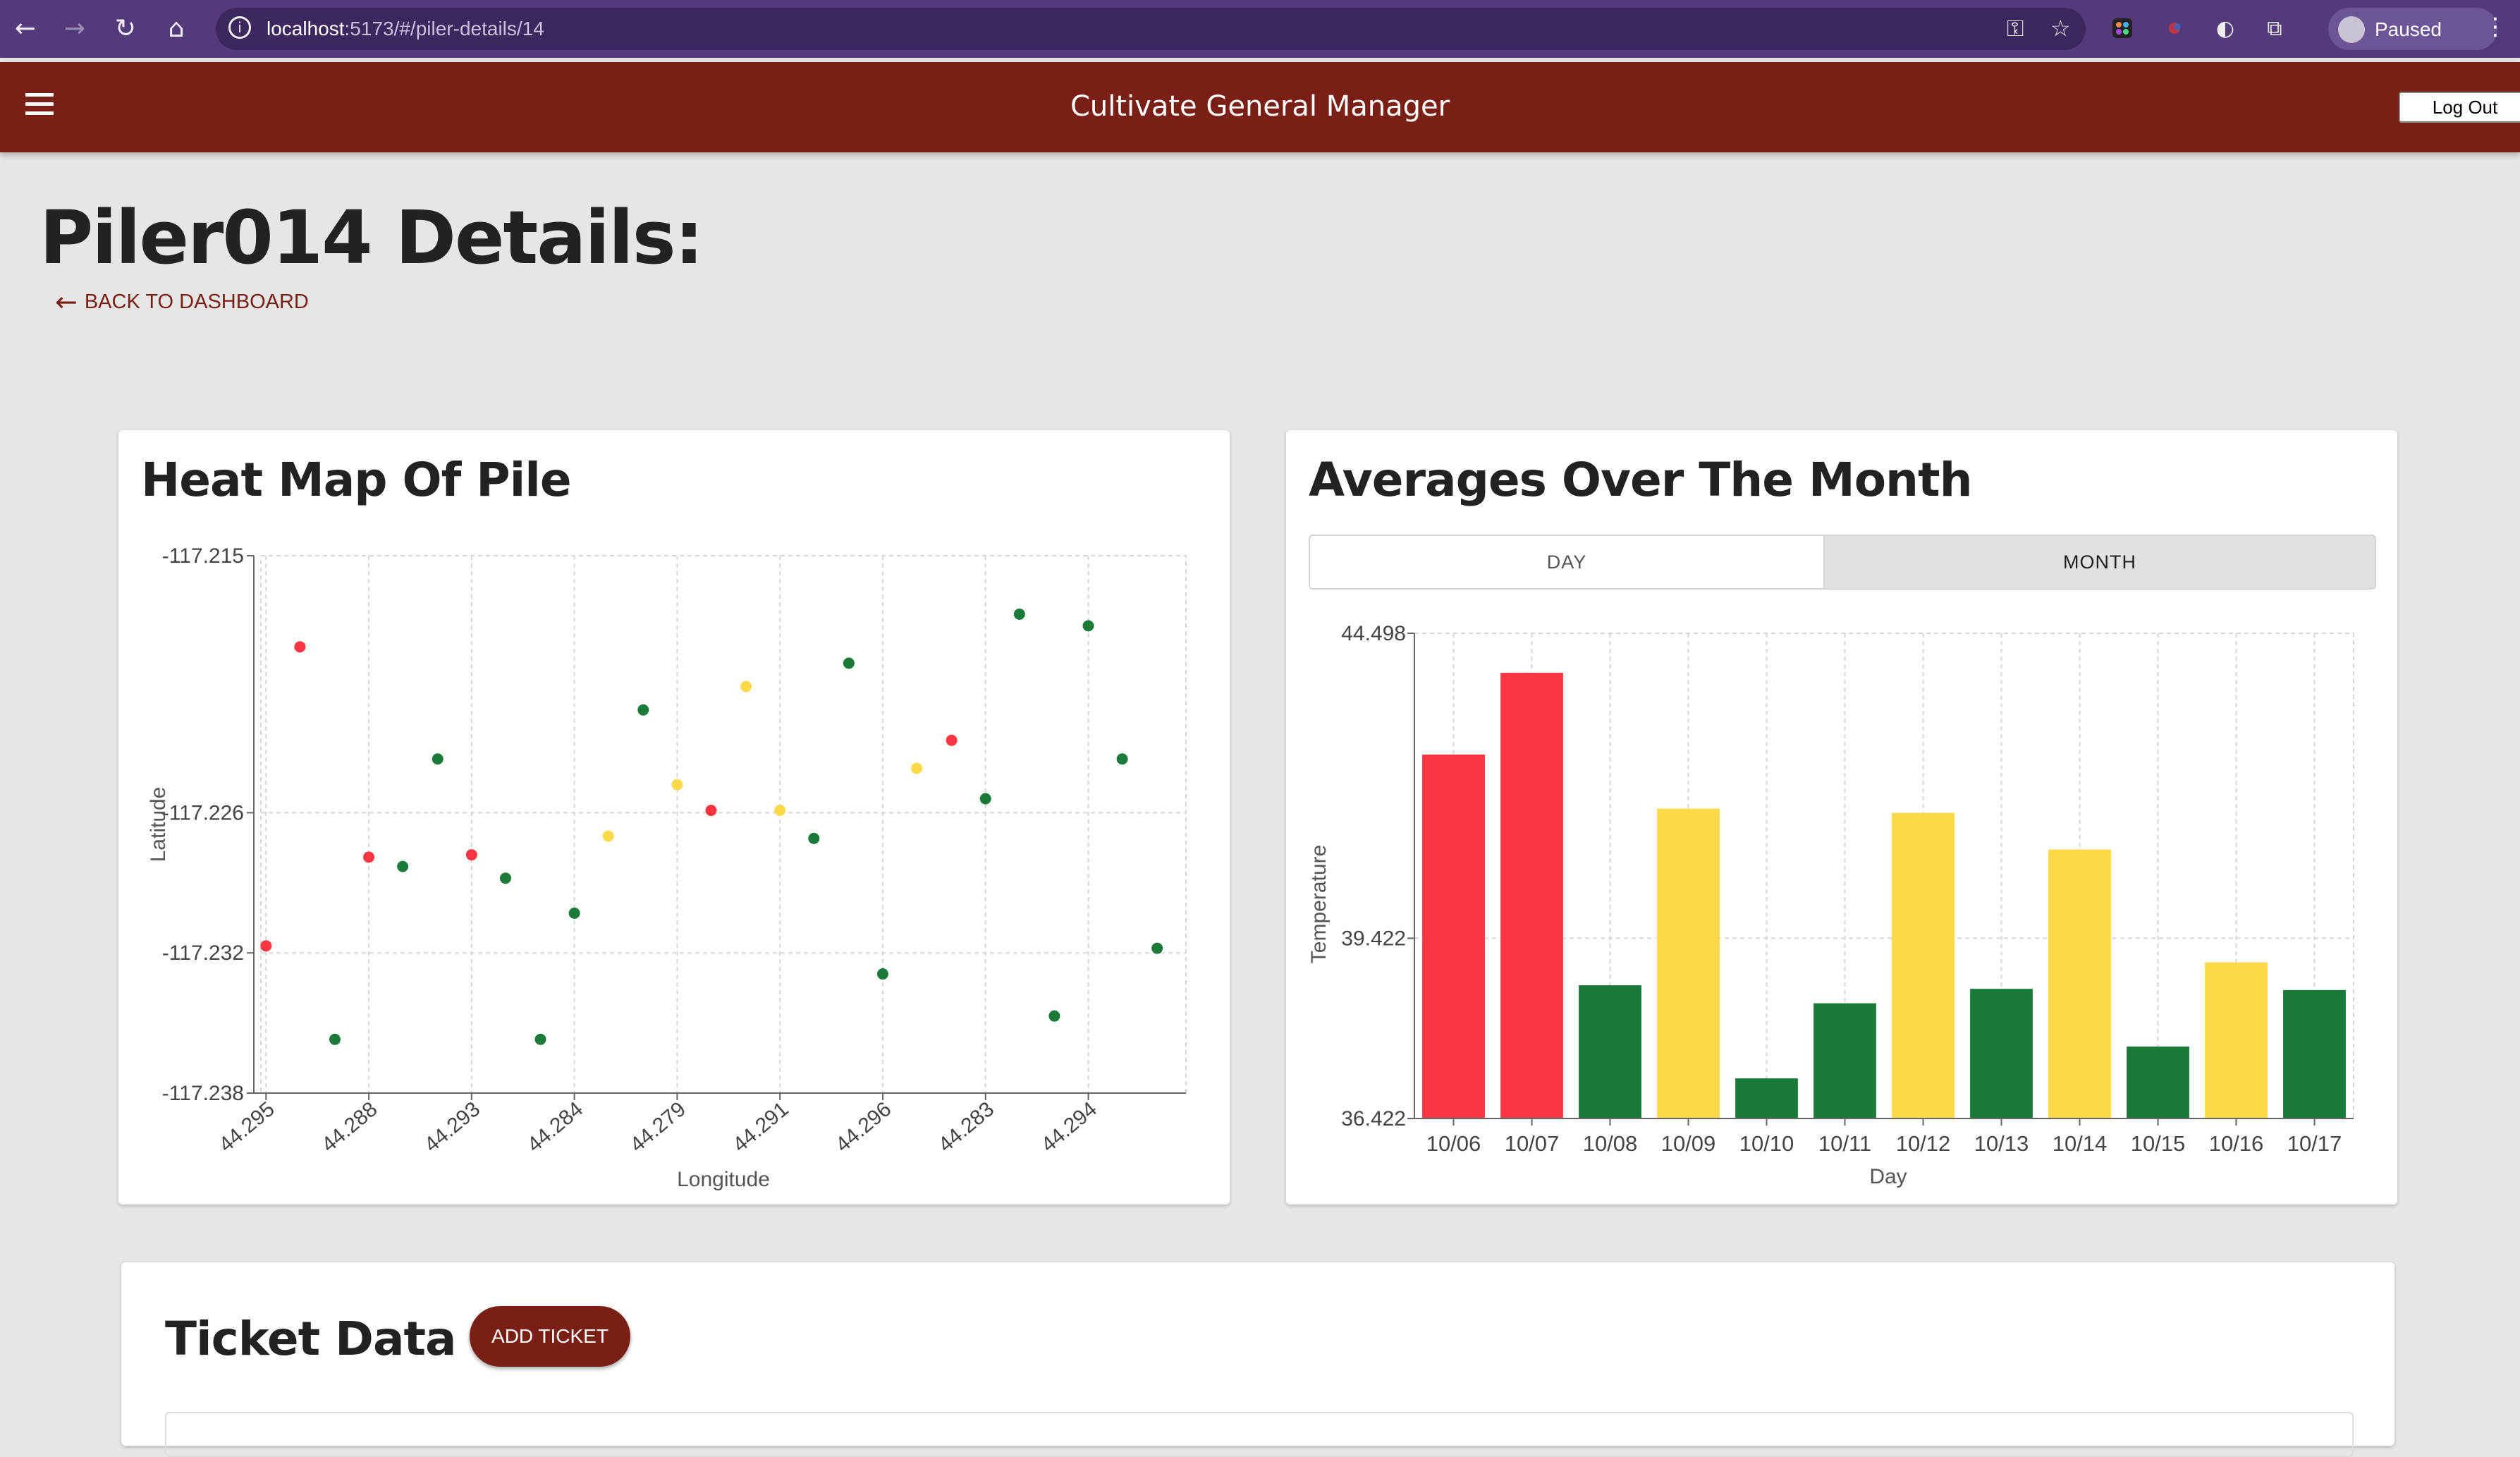  I want to click on app-title: Cultivate General Manager, so click(1260, 106).